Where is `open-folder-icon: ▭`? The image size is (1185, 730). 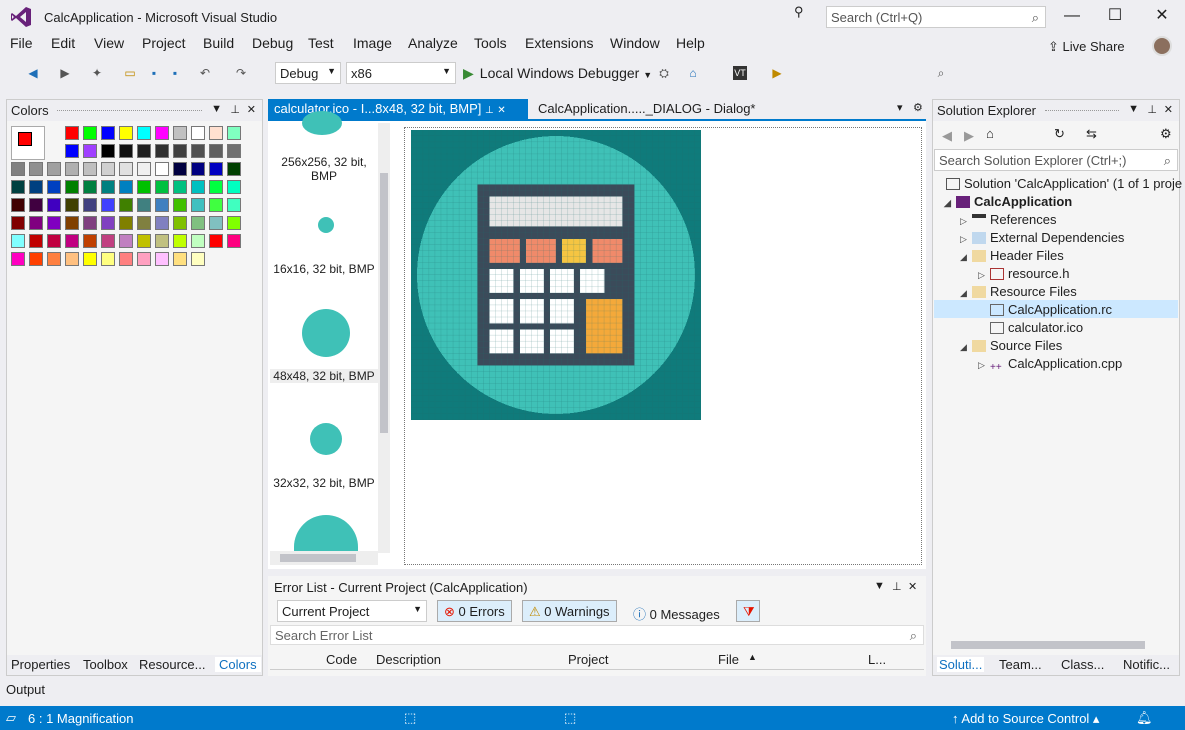
open-folder-icon: ▭ is located at coordinates (130, 73).